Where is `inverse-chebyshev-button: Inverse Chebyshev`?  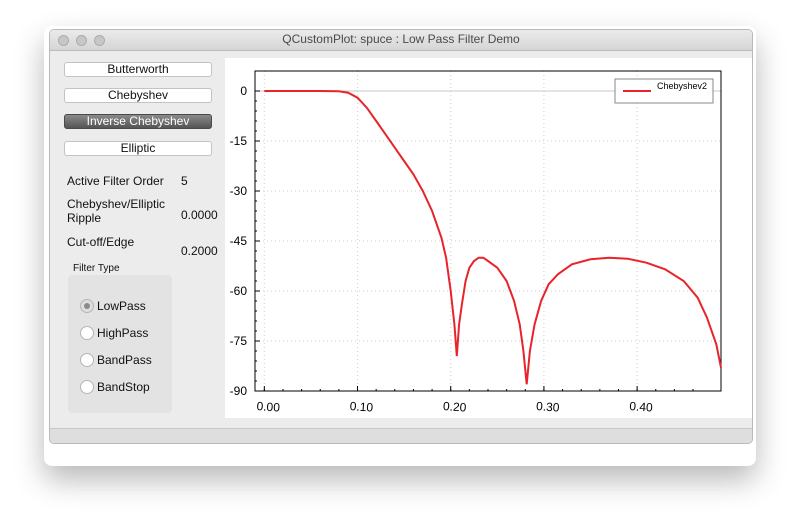
inverse-chebyshev-button: Inverse Chebyshev is located at coordinates (138, 121).